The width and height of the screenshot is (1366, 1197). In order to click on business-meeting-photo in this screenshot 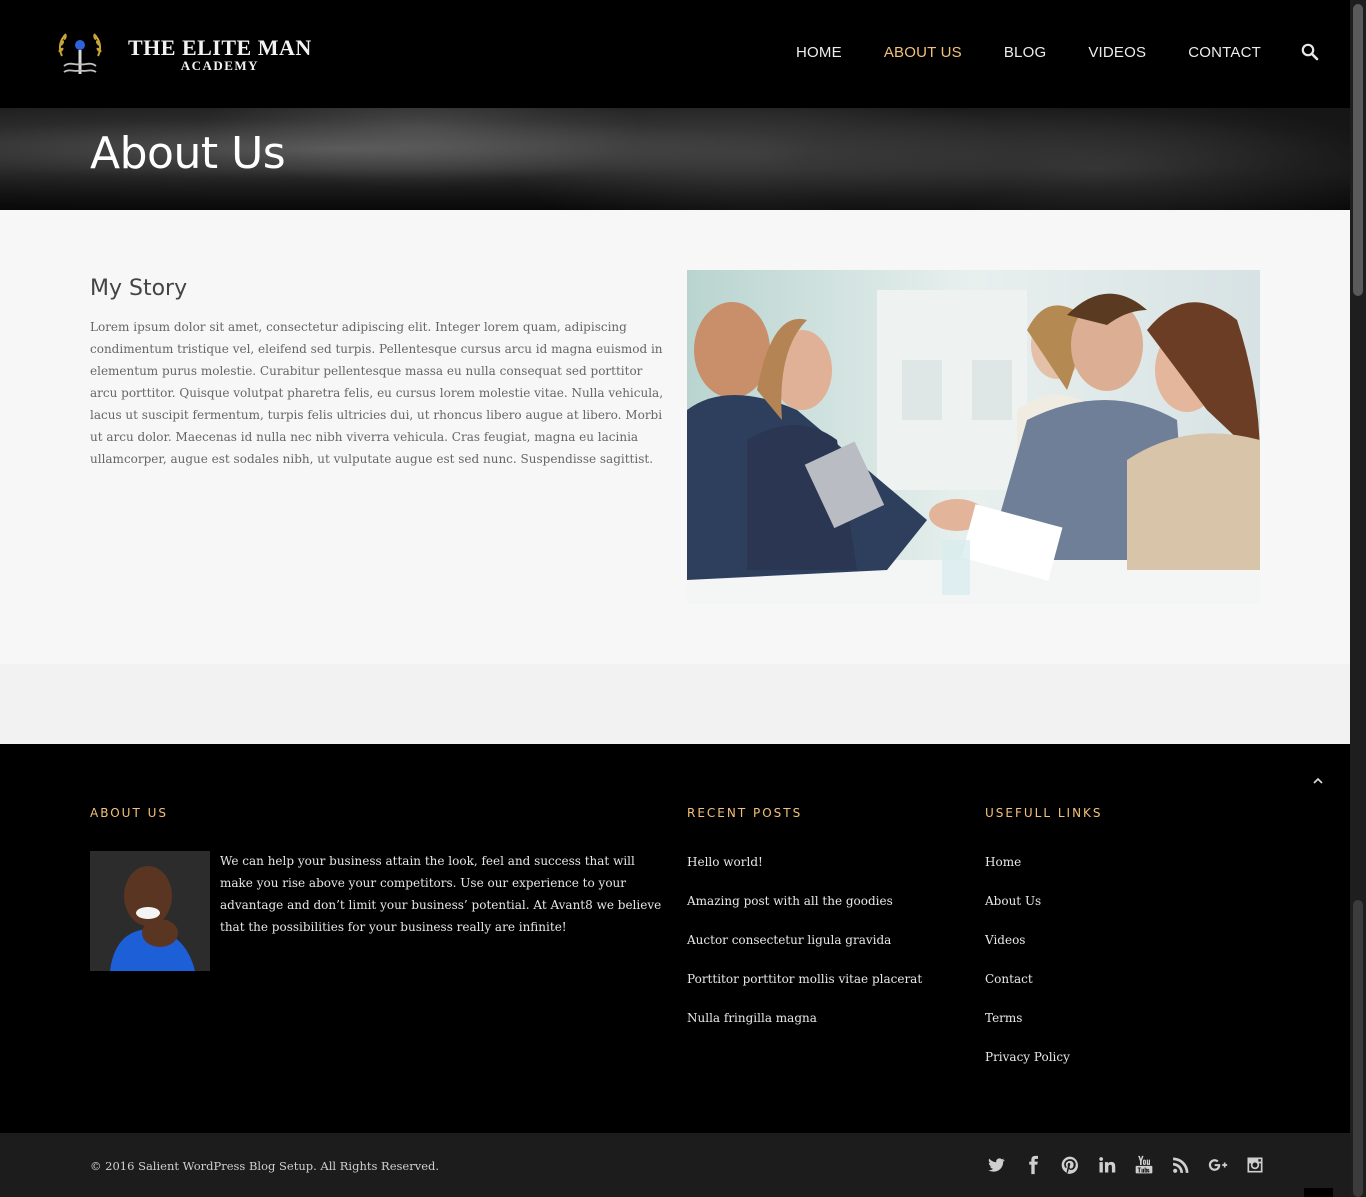, I will do `click(973, 437)`.